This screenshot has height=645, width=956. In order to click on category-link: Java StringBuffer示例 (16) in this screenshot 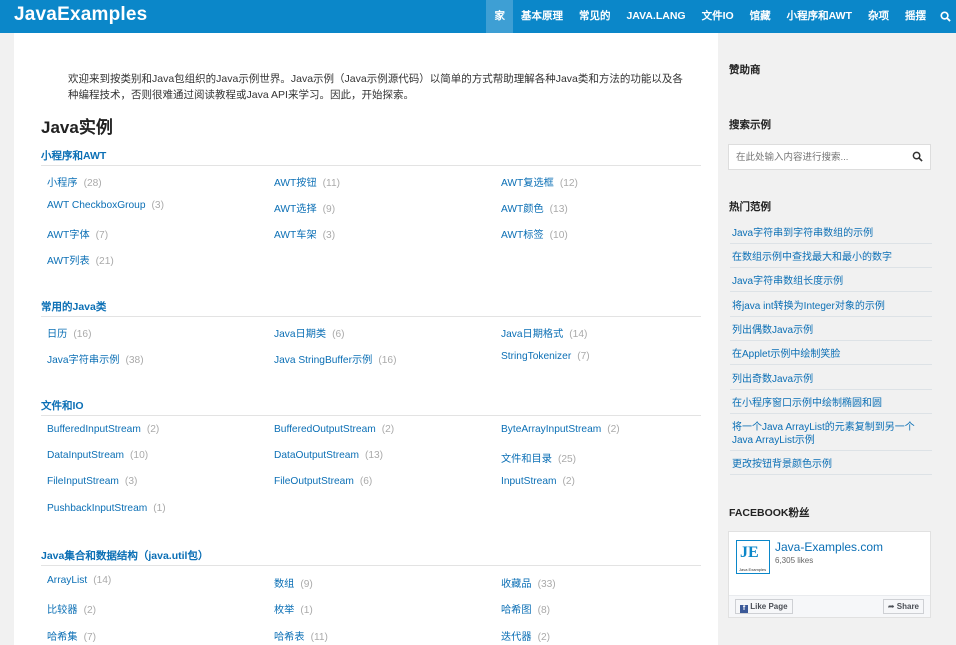, I will do `click(335, 358)`.